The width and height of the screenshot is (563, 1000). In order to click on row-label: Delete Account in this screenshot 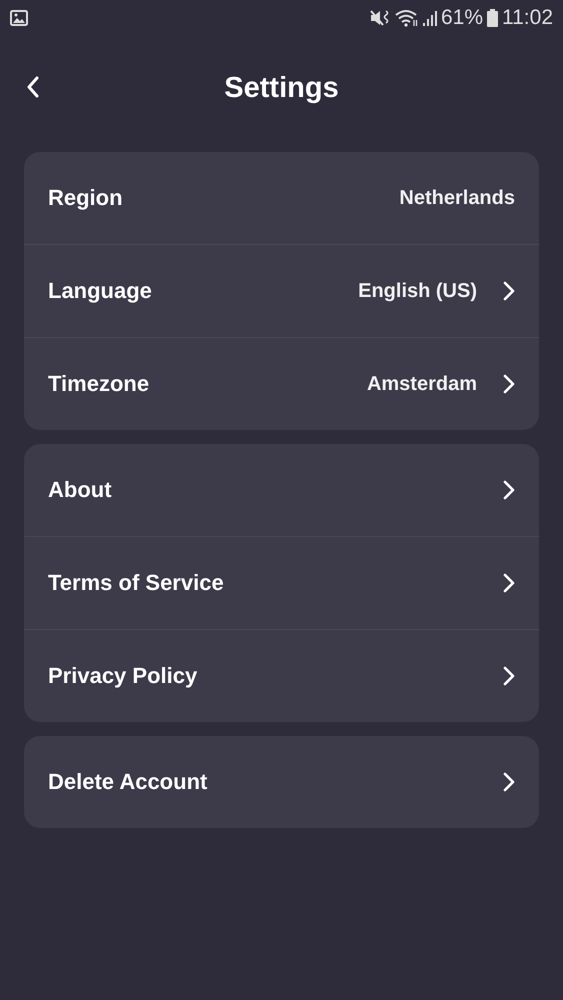, I will do `click(128, 782)`.